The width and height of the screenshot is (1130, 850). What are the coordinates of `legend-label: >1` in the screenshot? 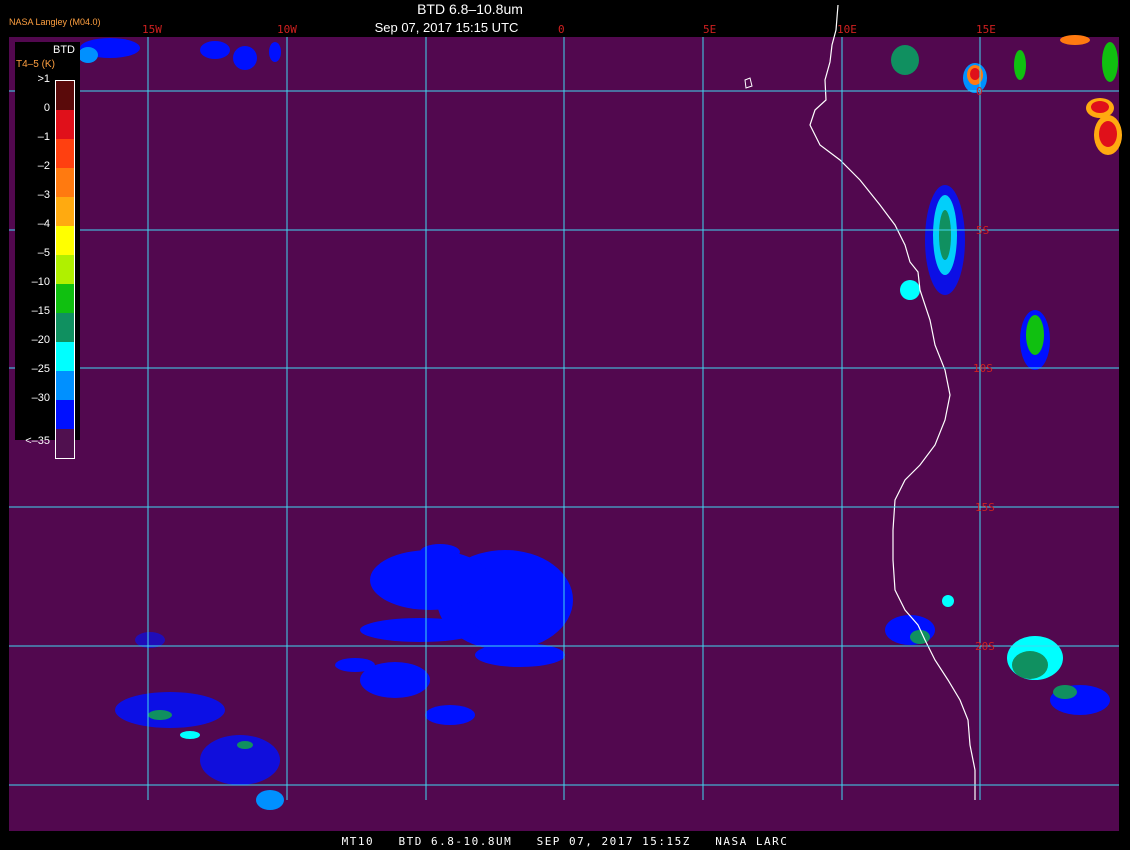 It's located at (43, 79).